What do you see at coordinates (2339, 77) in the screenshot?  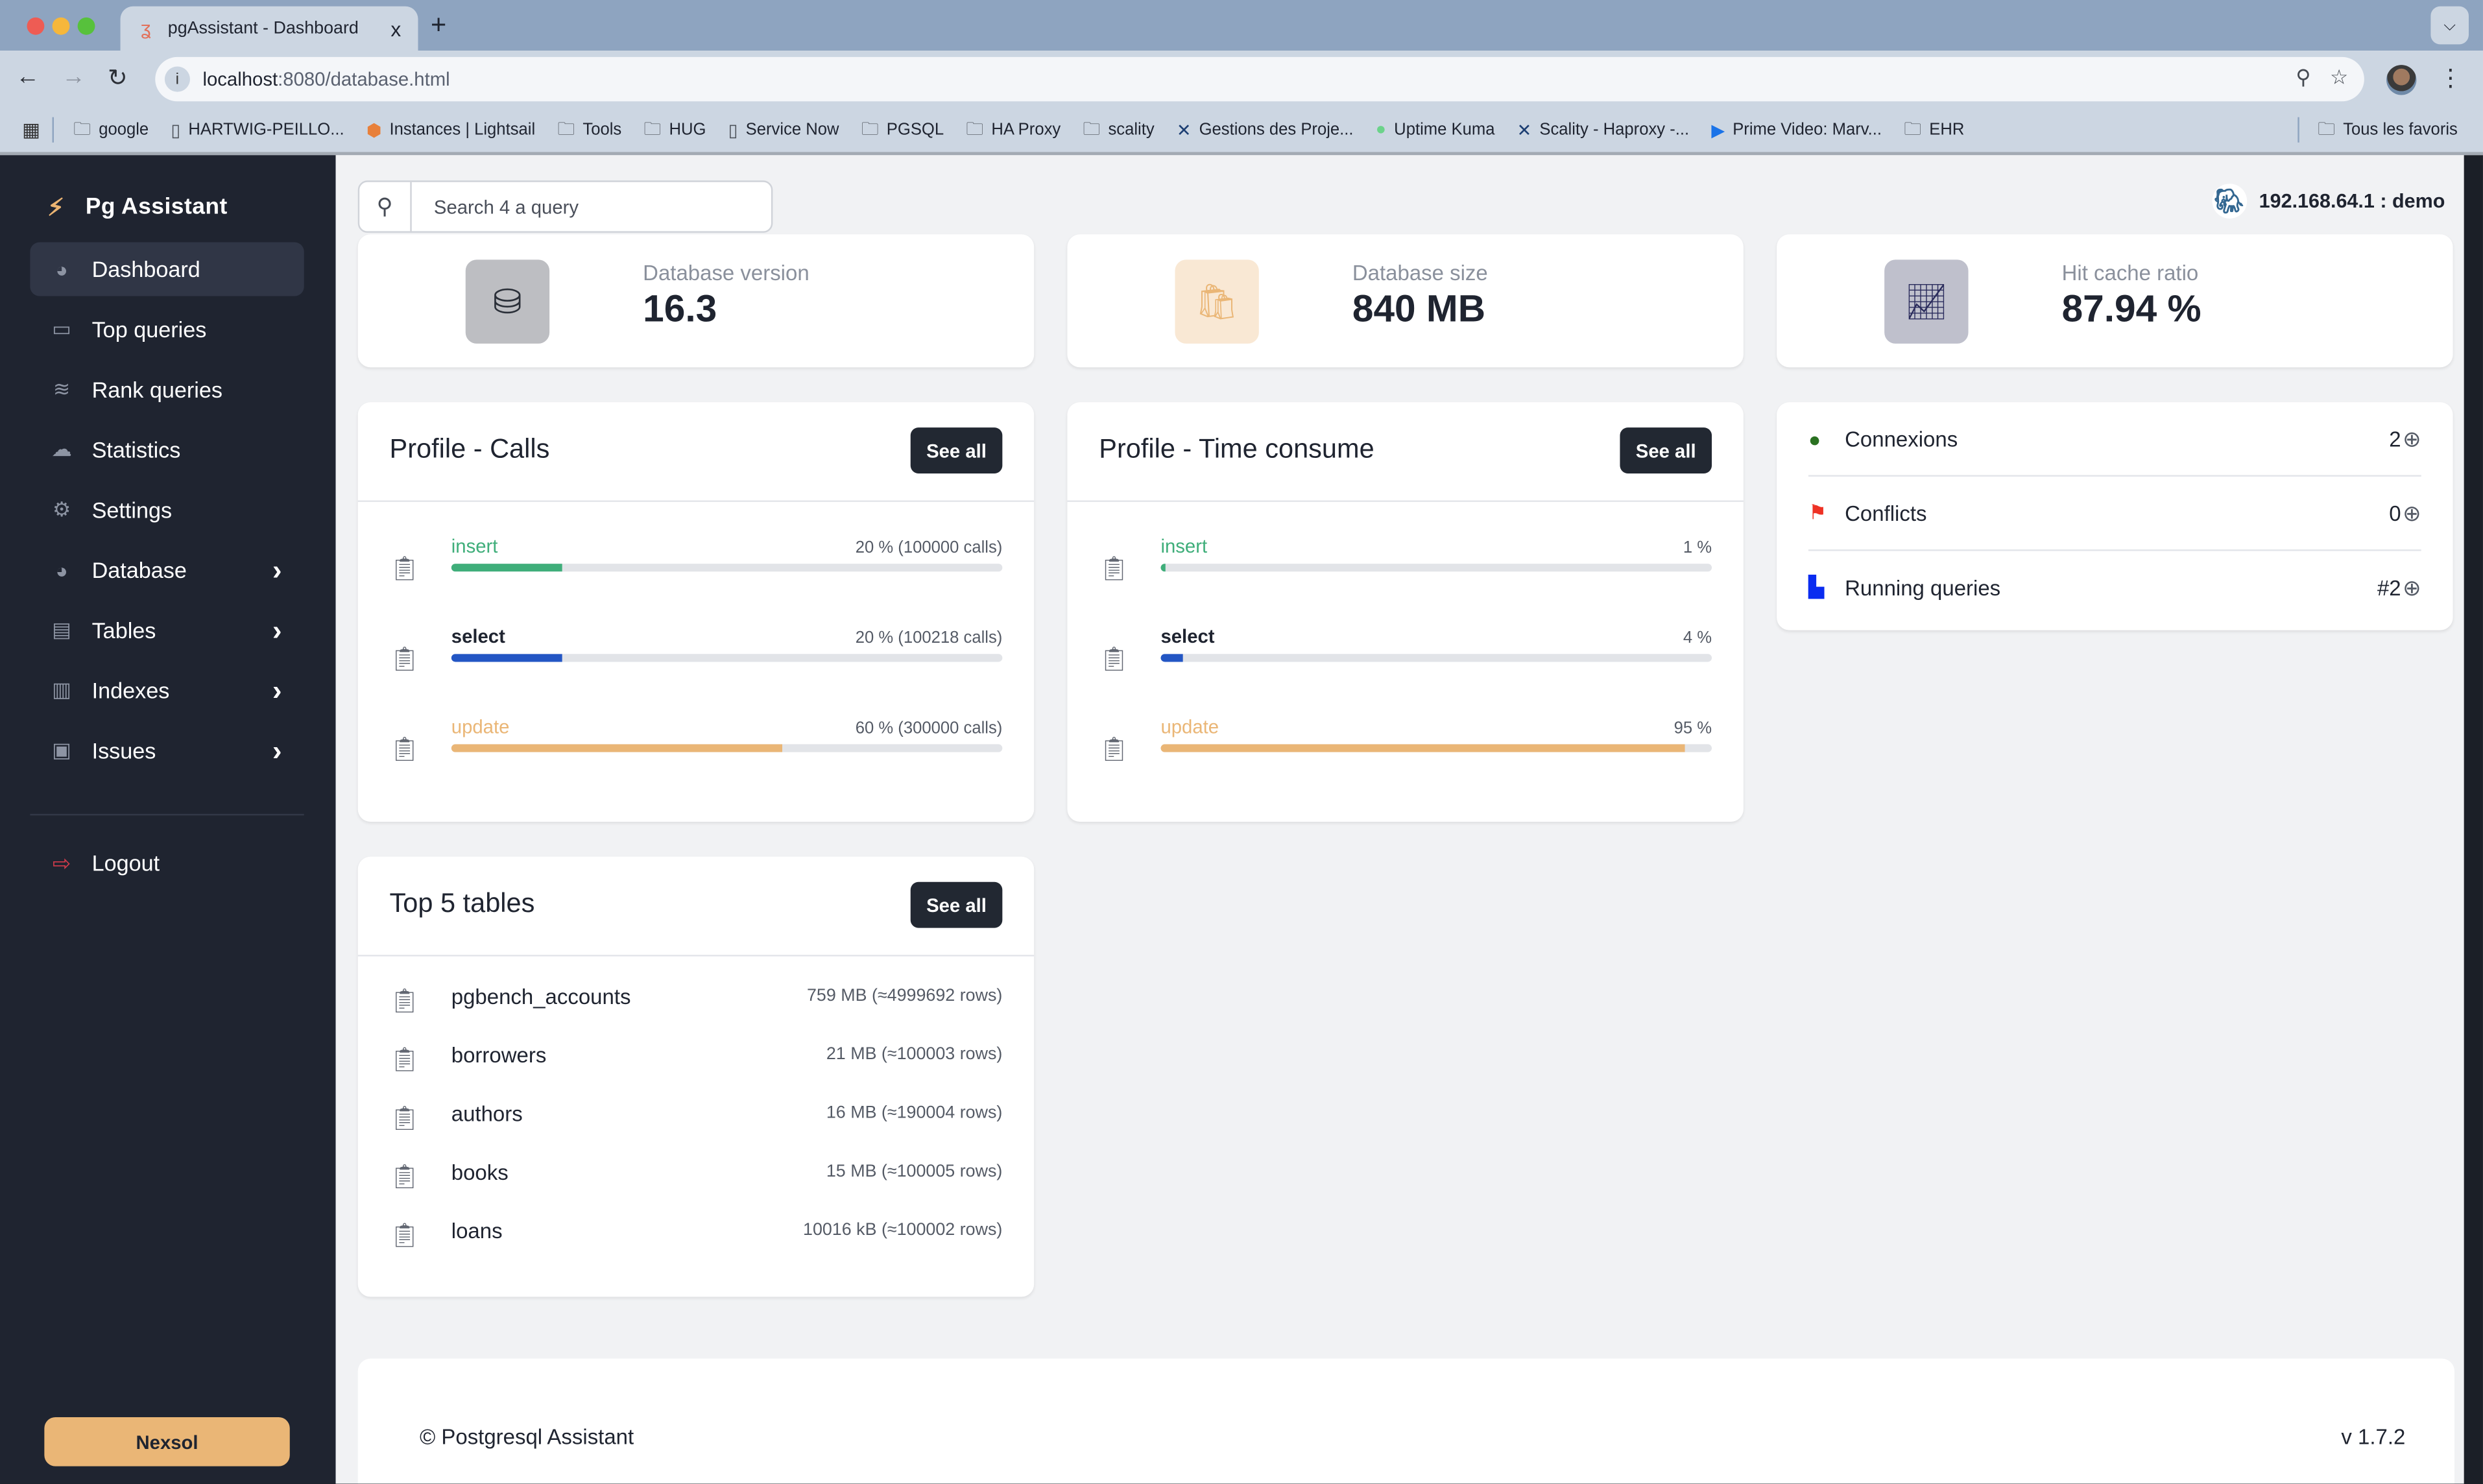 I see `bookmark-star-icon: ☆` at bounding box center [2339, 77].